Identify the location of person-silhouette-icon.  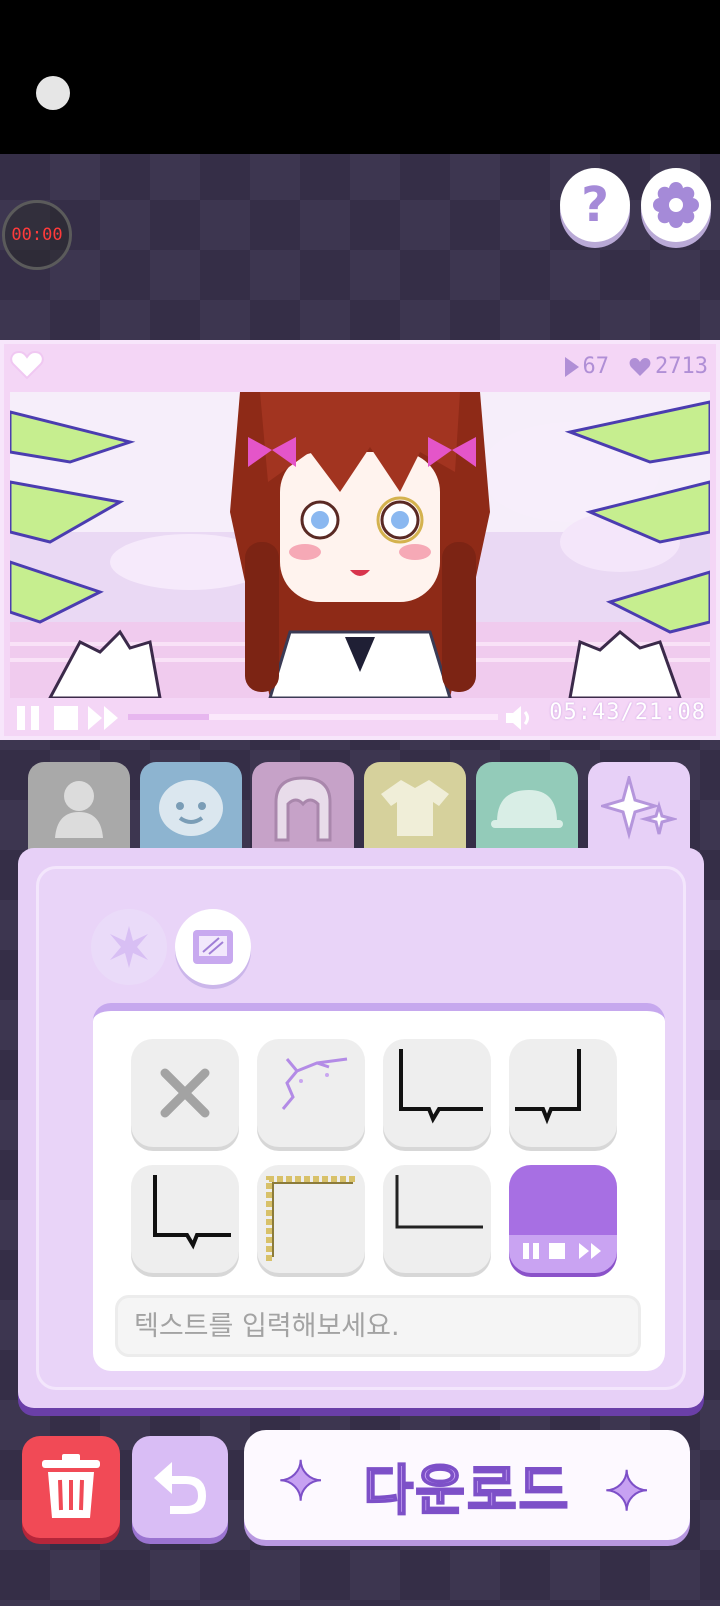
(79, 809).